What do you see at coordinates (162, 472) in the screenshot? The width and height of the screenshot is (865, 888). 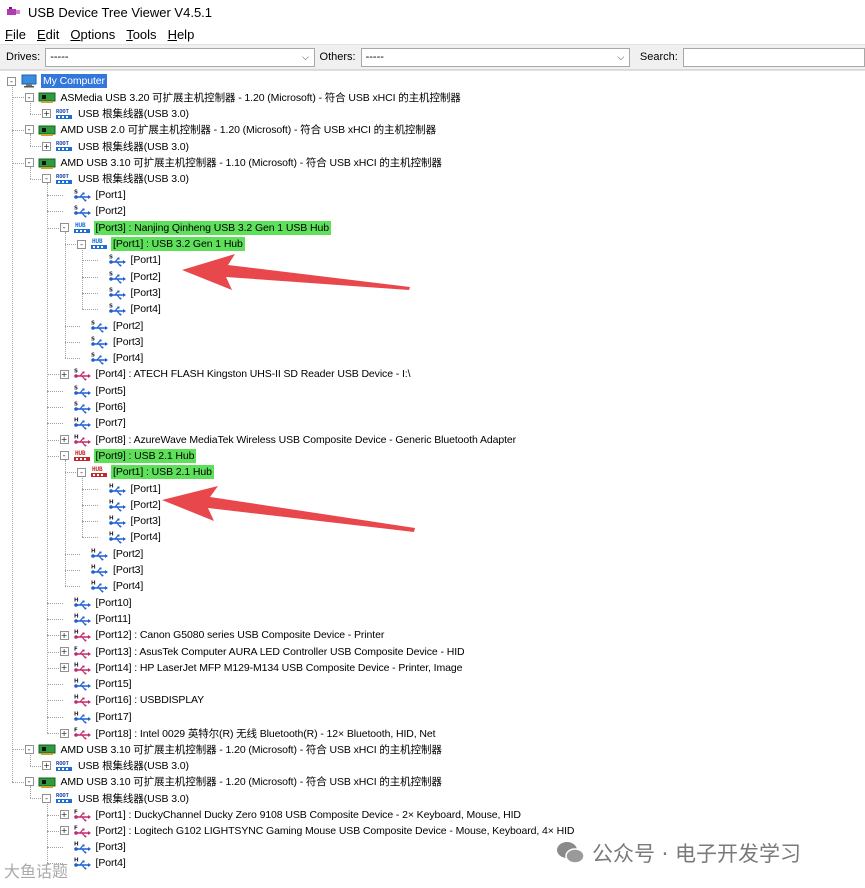 I see `tree-node-label: [Port1] : USB 2.1 Hub` at bounding box center [162, 472].